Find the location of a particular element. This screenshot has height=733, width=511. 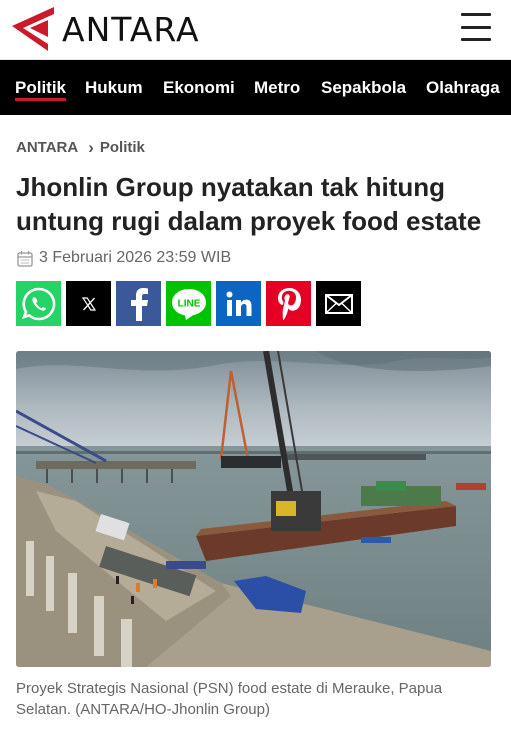

linkedin-icon is located at coordinates (238, 303).